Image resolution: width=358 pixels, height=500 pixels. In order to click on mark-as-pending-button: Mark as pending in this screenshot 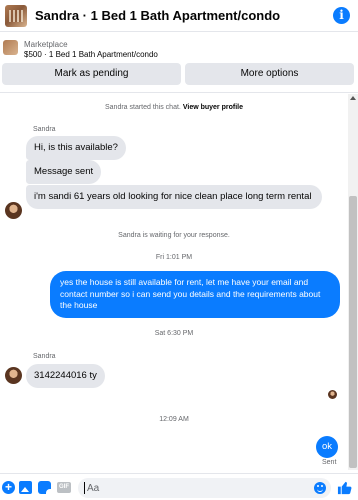, I will do `click(91, 74)`.